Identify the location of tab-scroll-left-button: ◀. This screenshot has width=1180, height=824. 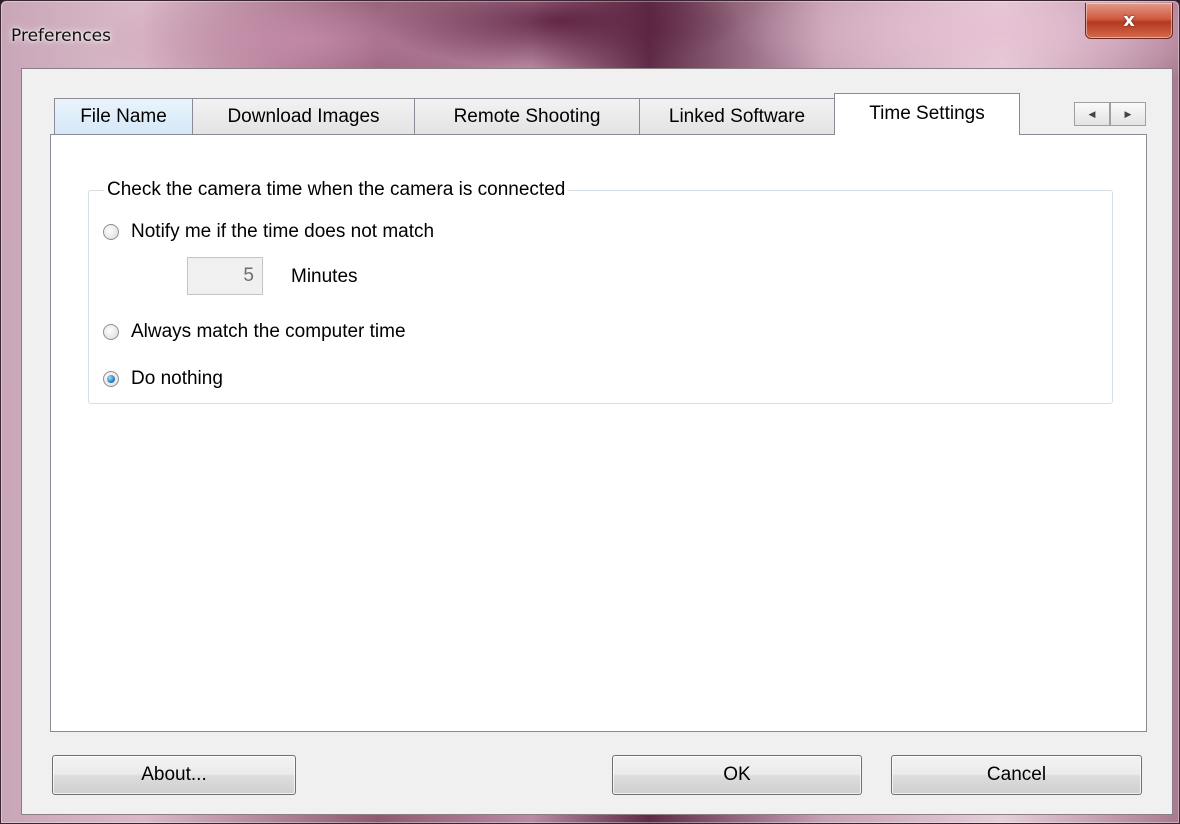
(1092, 114).